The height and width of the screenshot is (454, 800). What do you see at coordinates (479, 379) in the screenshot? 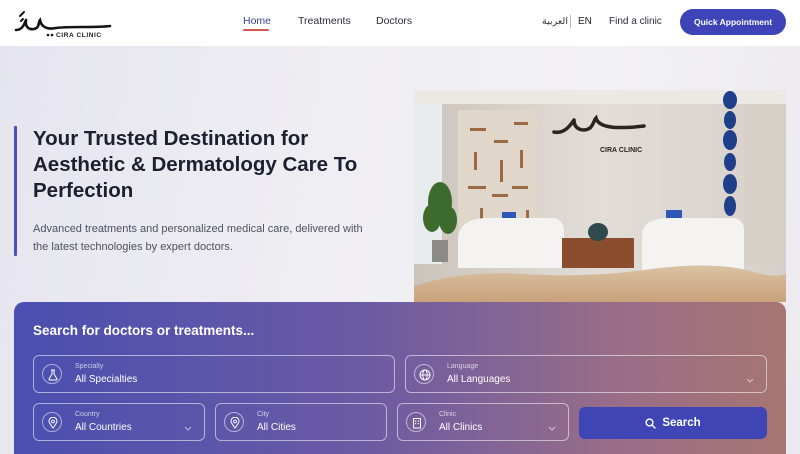
I see `language-value: All Languages` at bounding box center [479, 379].